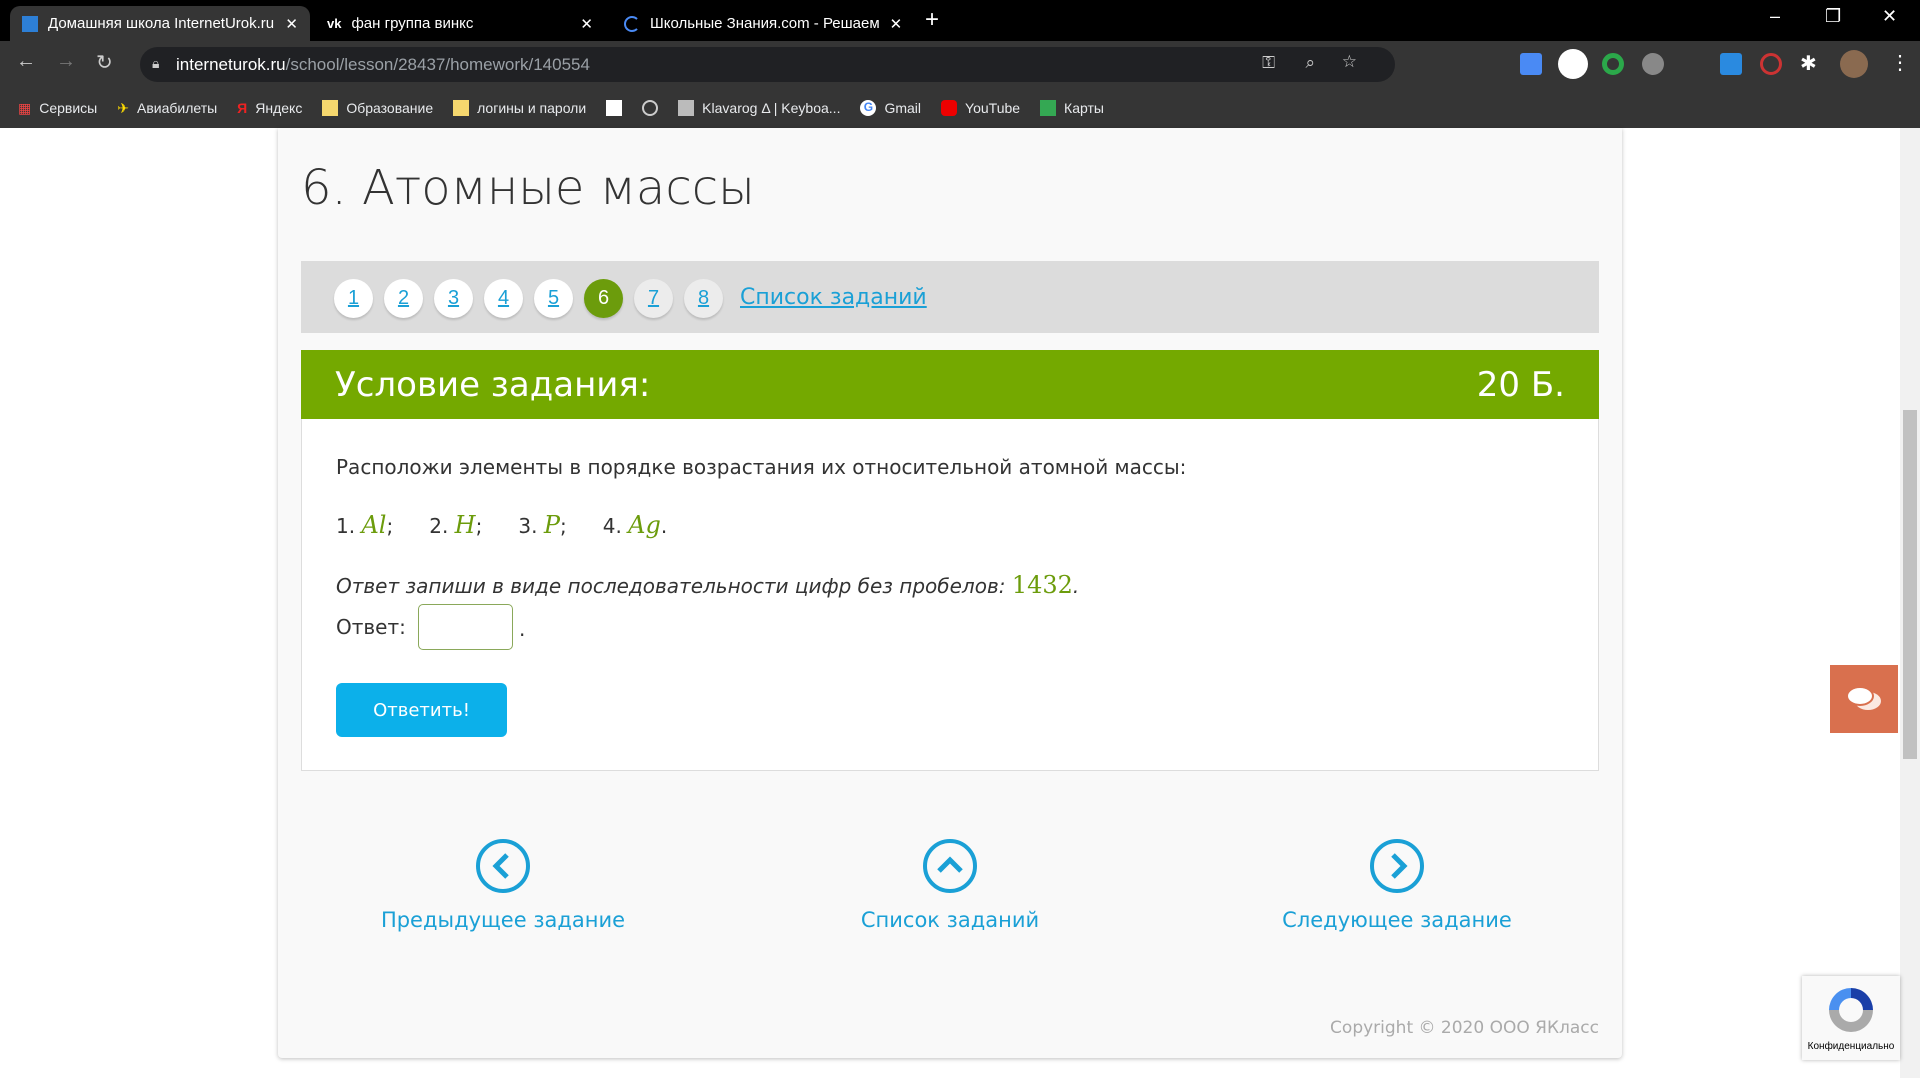 Image resolution: width=1920 pixels, height=1078 pixels. Describe the element at coordinates (353, 298) in the screenshot. I see `pager-item-1: 1` at that location.